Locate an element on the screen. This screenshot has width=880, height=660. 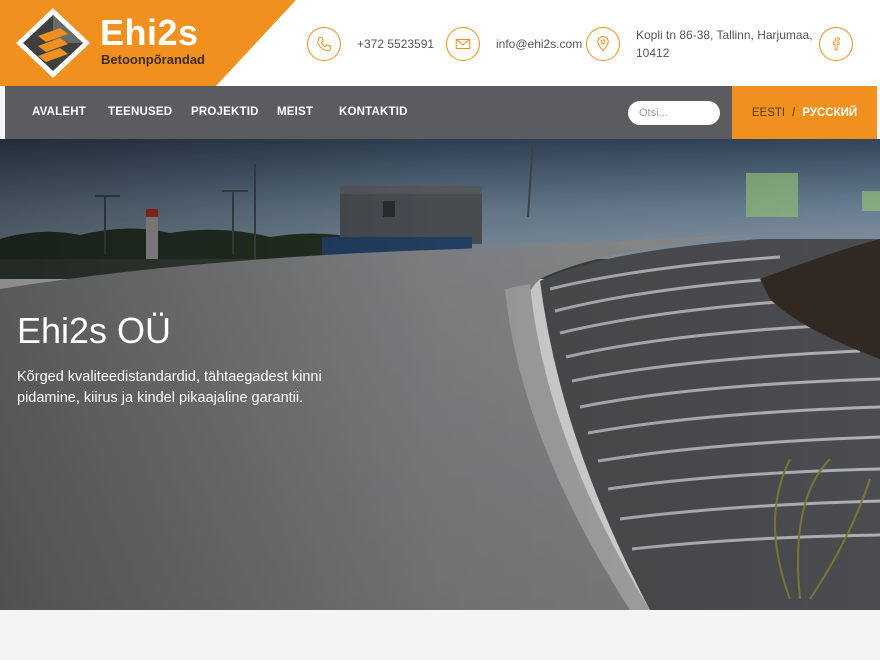
email-address: info@ehi2s.com is located at coordinates (539, 44).